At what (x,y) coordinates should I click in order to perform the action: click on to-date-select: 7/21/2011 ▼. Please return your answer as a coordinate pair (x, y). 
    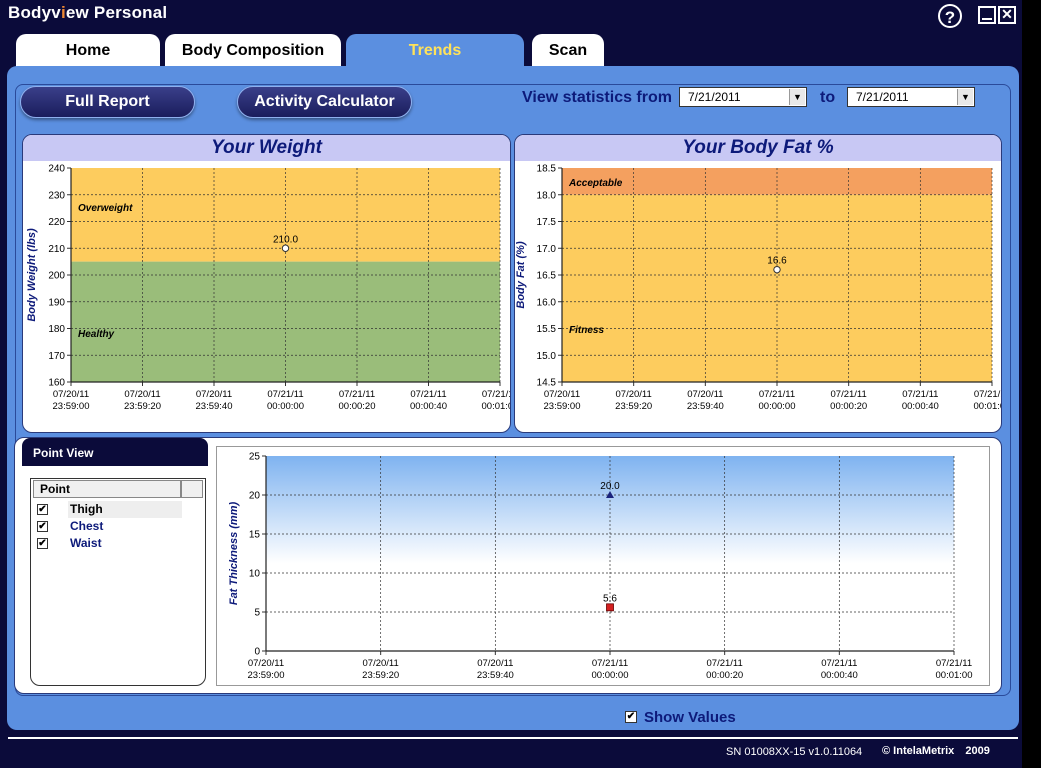
    Looking at the image, I should click on (911, 97).